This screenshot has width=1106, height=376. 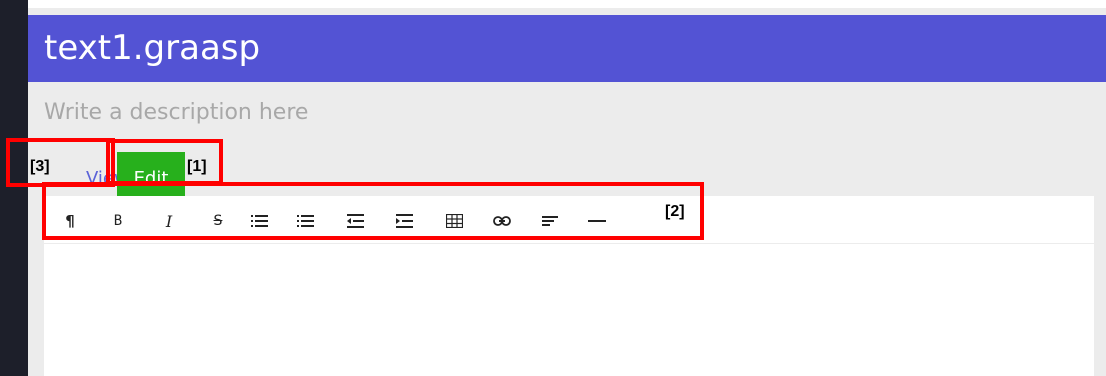 What do you see at coordinates (176, 113) in the screenshot?
I see `description-field: Write a description here` at bounding box center [176, 113].